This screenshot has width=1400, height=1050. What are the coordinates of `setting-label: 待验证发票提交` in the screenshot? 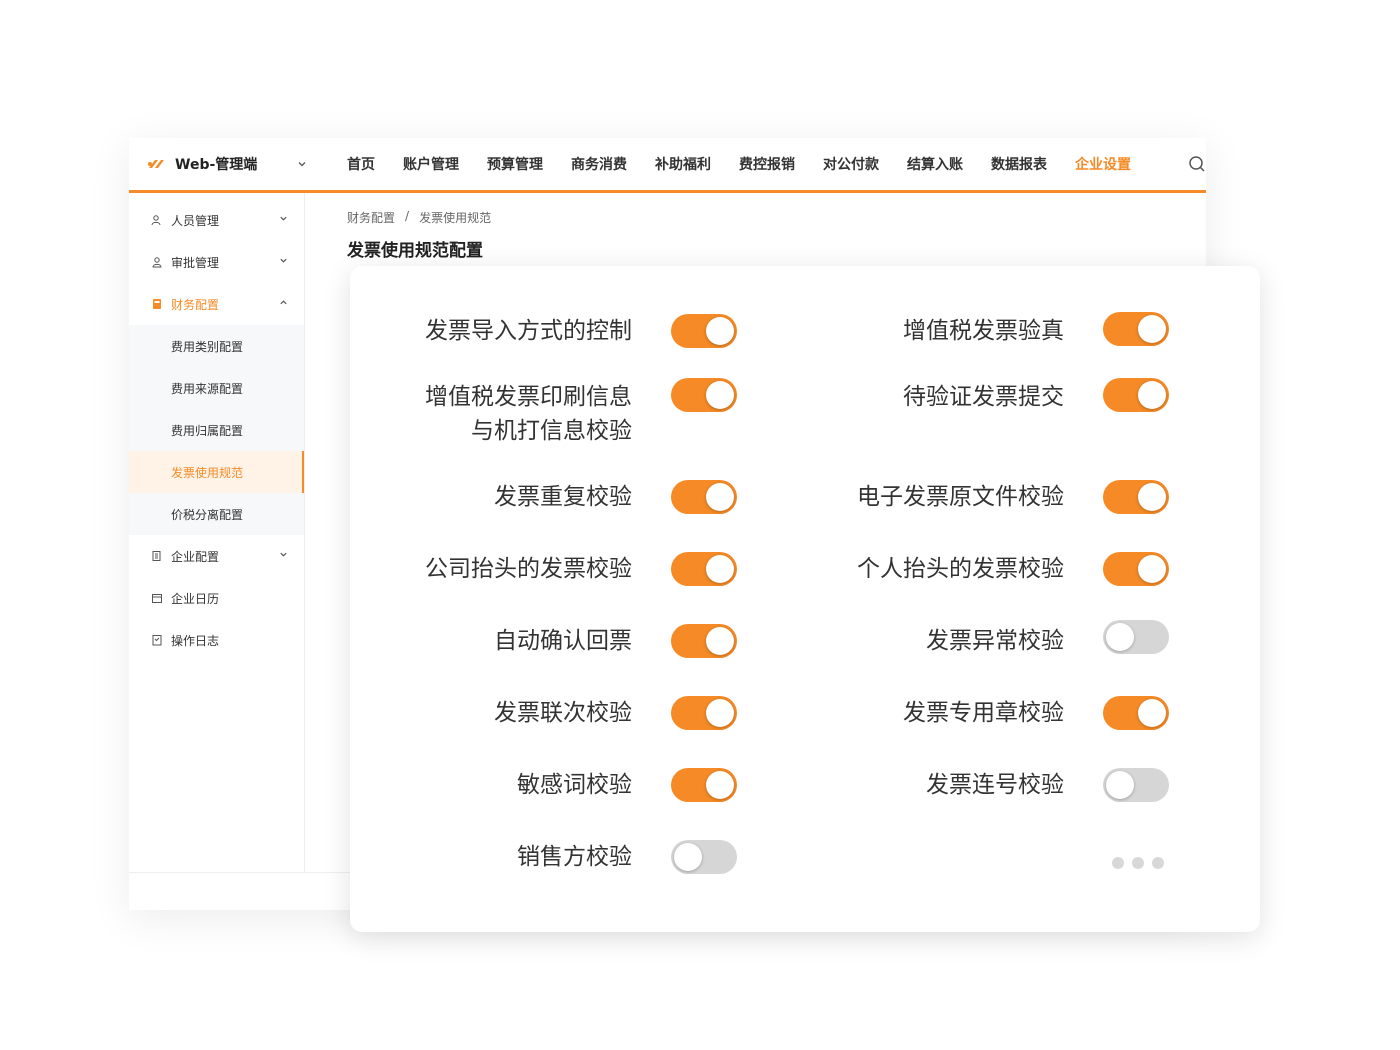 It's located at (983, 397).